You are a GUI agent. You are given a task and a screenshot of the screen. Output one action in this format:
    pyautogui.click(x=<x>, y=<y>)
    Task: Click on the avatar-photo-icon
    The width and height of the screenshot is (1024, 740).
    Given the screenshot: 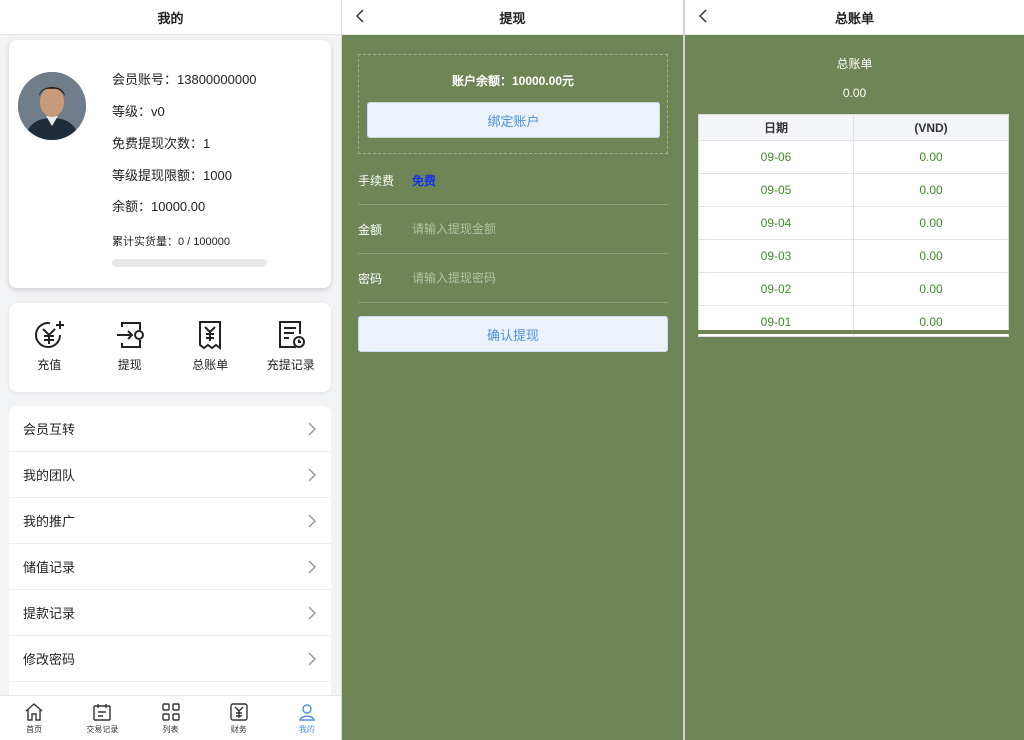 What is the action you would take?
    pyautogui.click(x=52, y=106)
    